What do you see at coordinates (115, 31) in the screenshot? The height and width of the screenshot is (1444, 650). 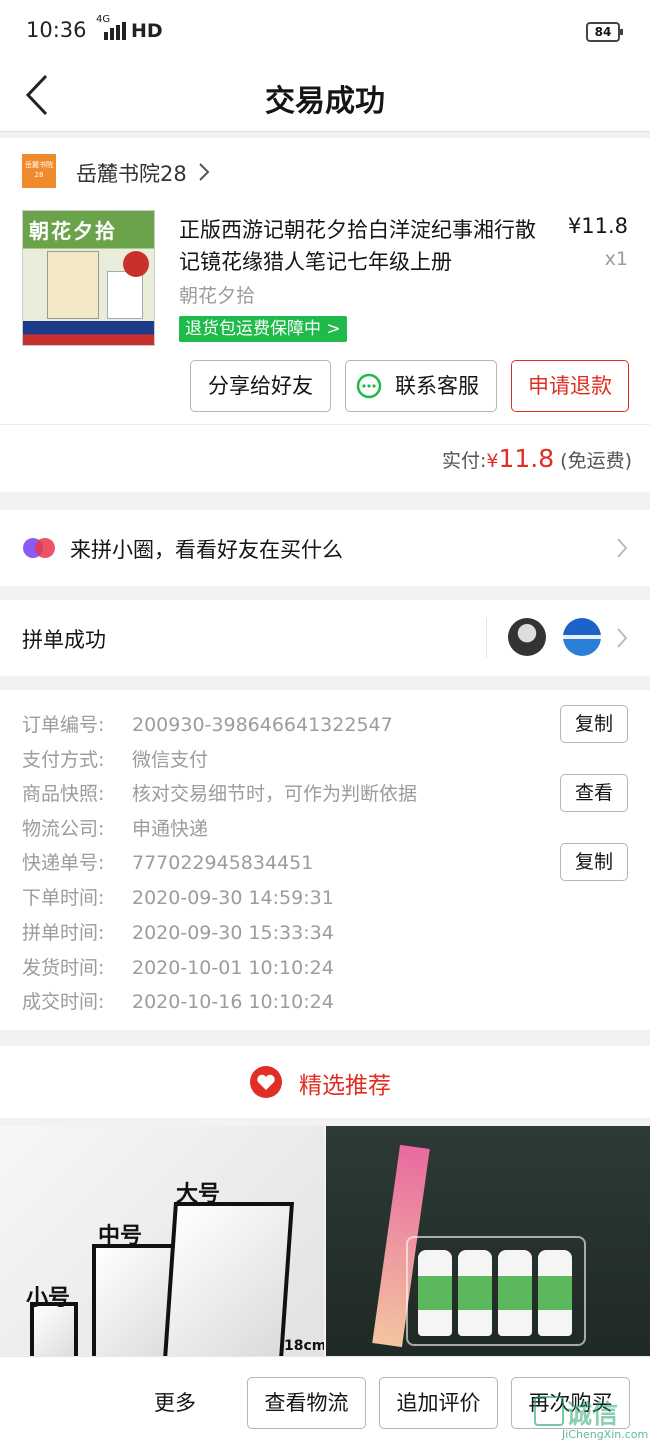 I see `signal-icon` at bounding box center [115, 31].